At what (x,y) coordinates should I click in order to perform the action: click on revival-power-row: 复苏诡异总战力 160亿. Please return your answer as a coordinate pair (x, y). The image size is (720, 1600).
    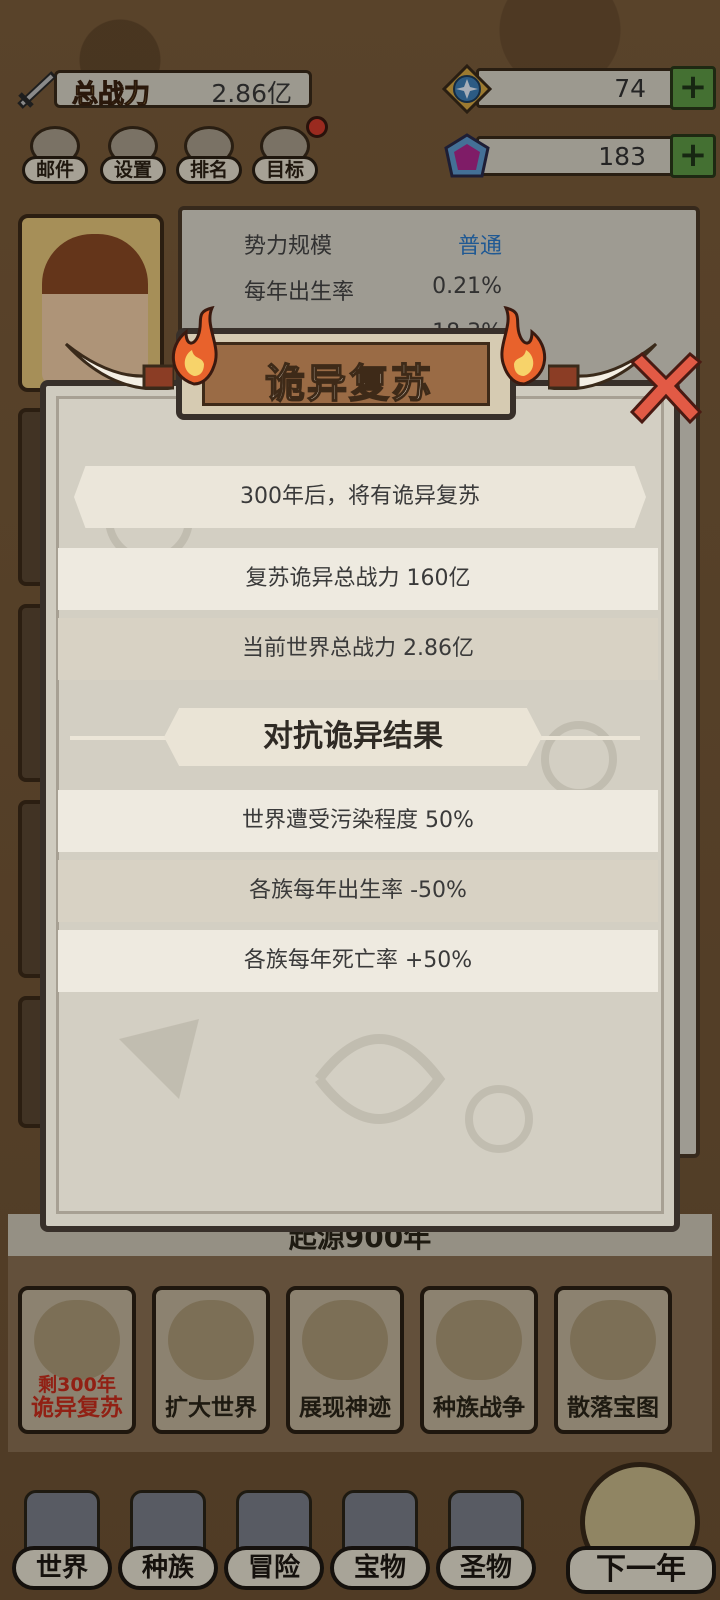
    Looking at the image, I should click on (358, 579).